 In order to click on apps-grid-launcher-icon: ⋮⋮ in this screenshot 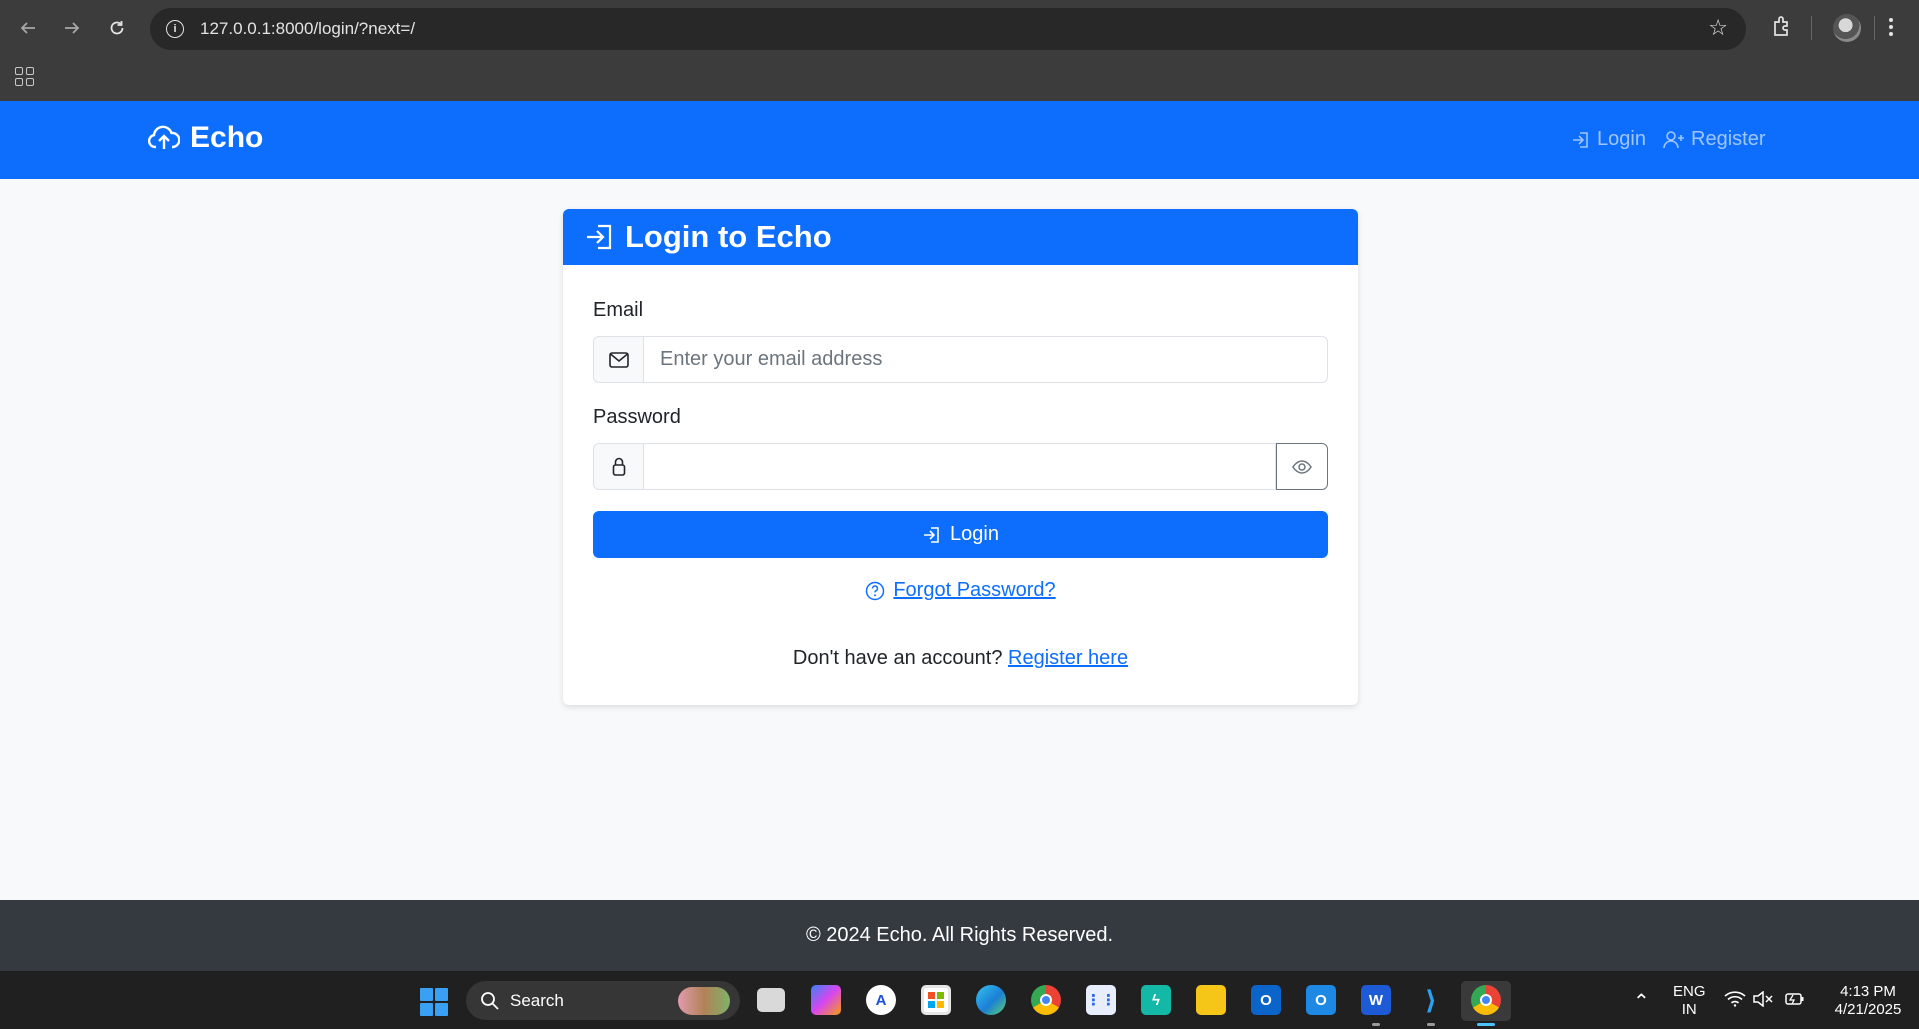, I will do `click(1101, 1000)`.